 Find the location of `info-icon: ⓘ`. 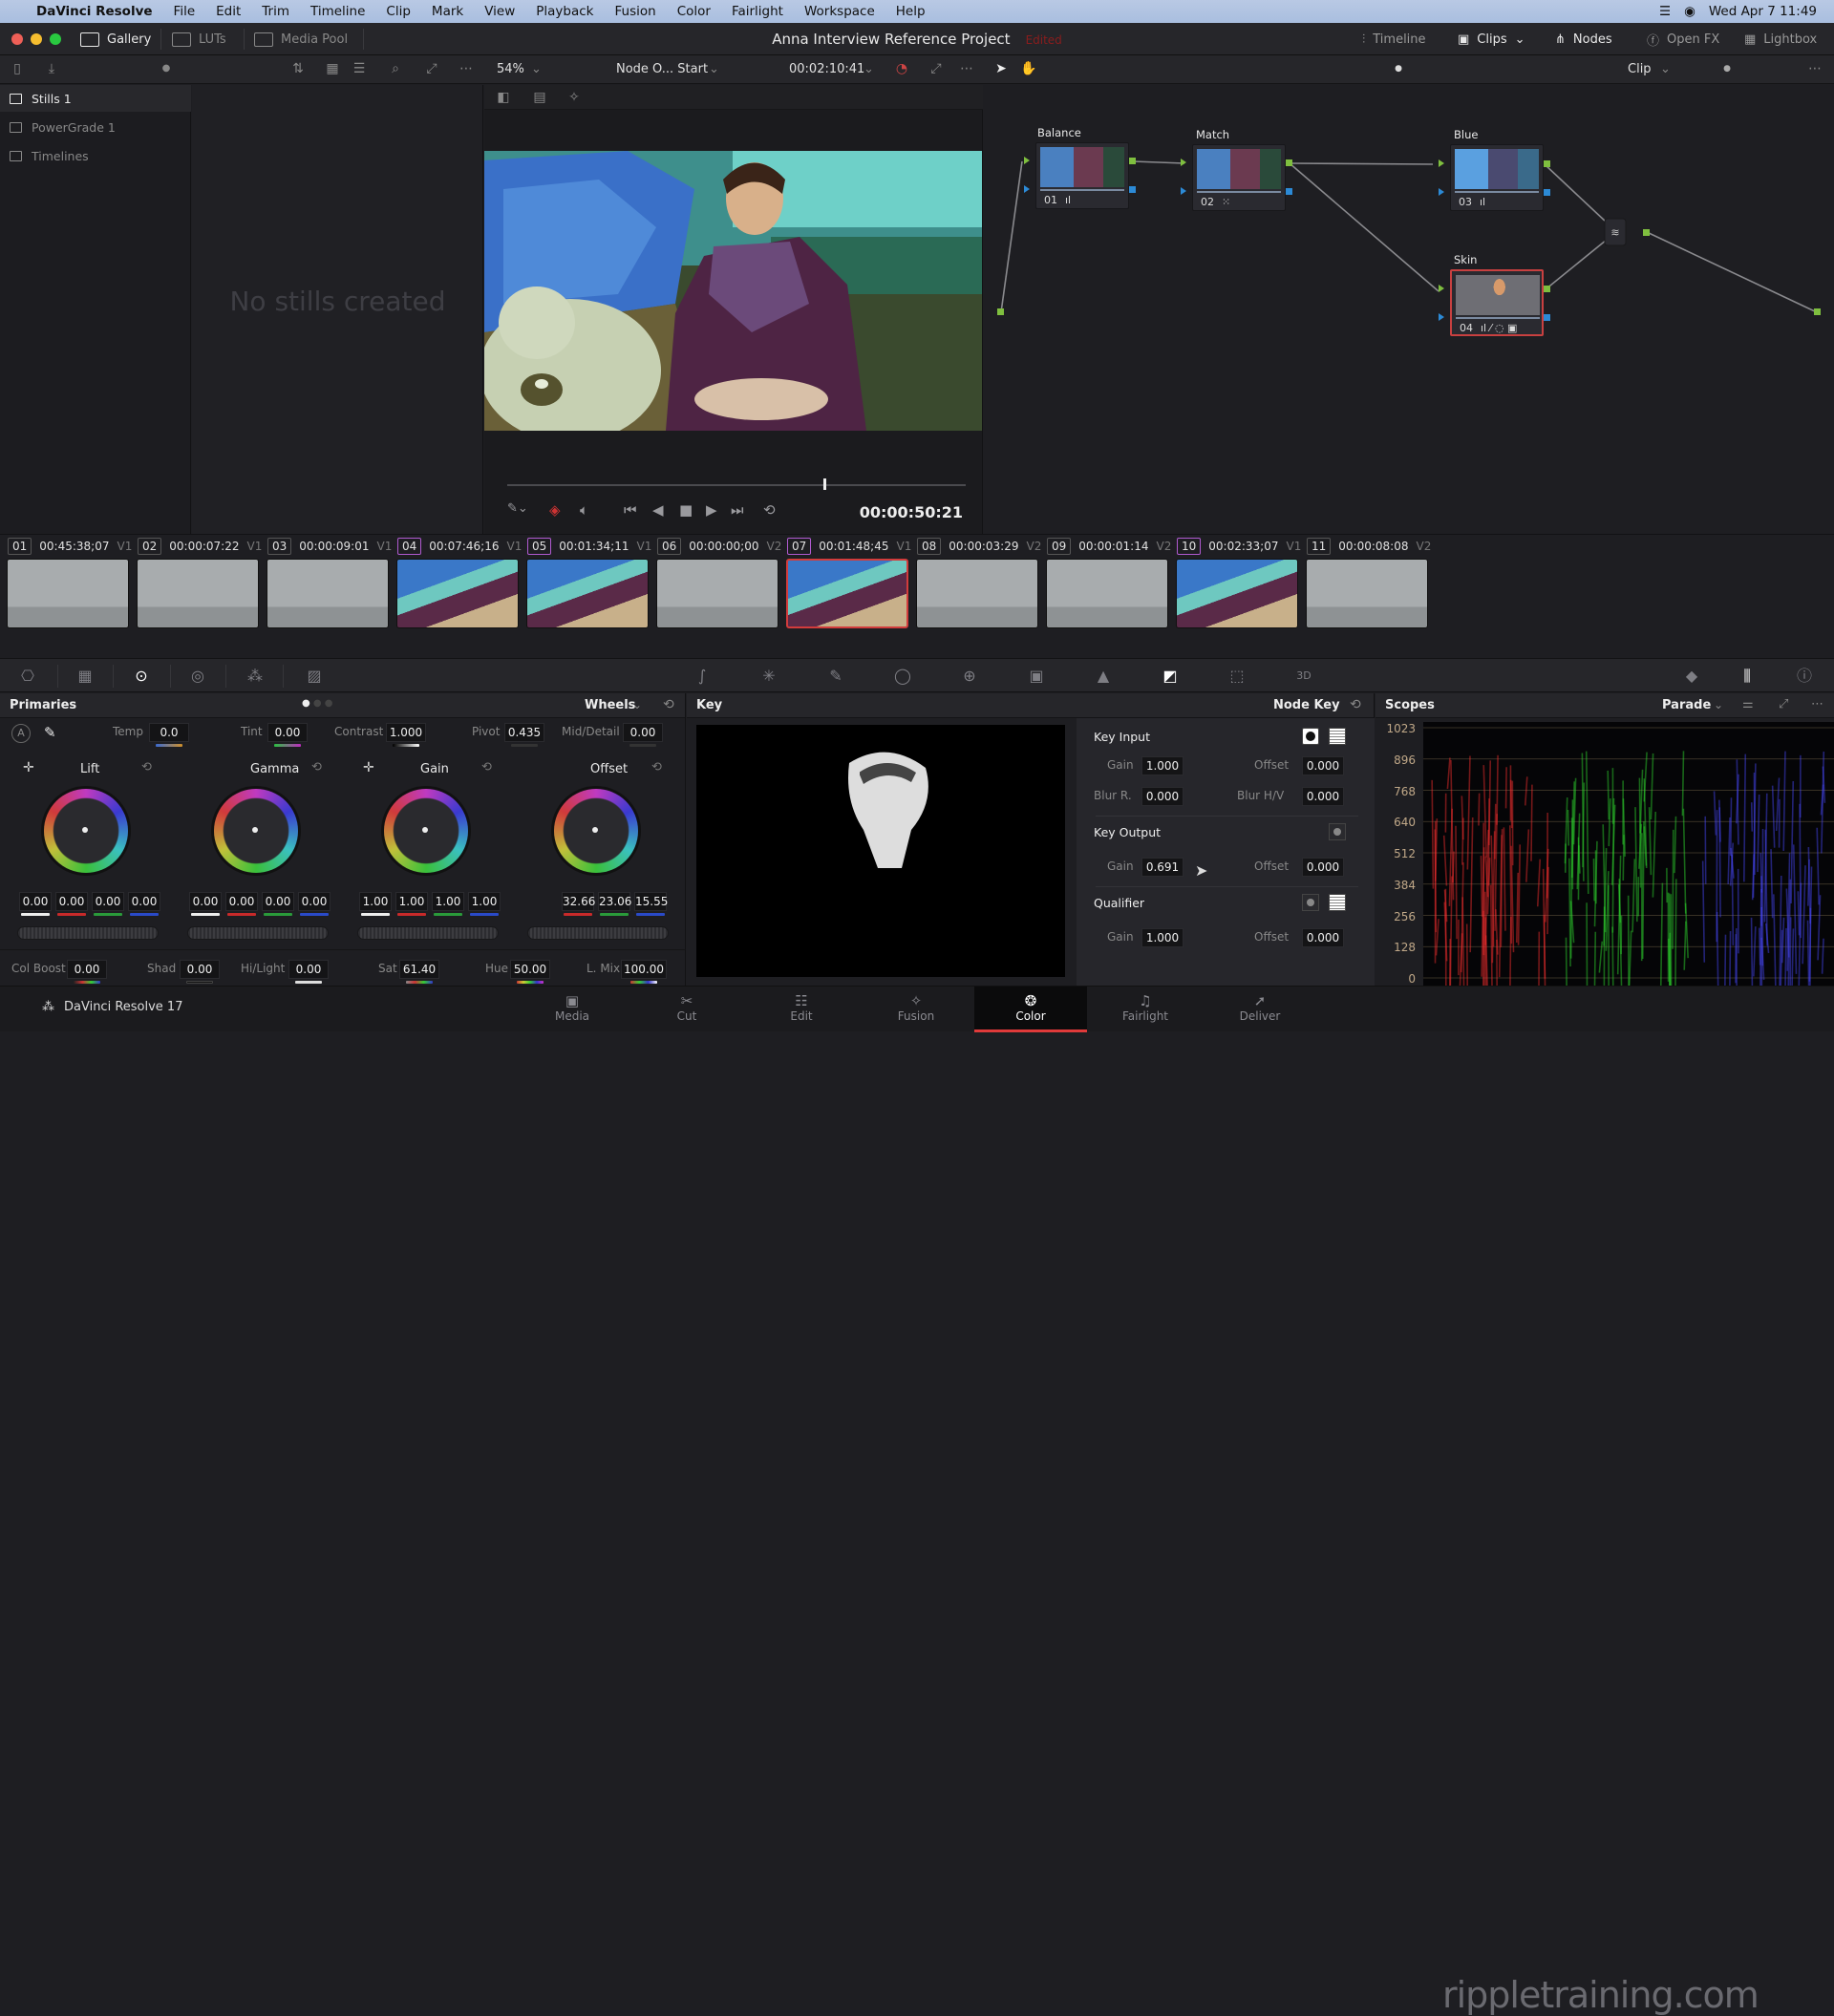

info-icon: ⓘ is located at coordinates (1805, 676).